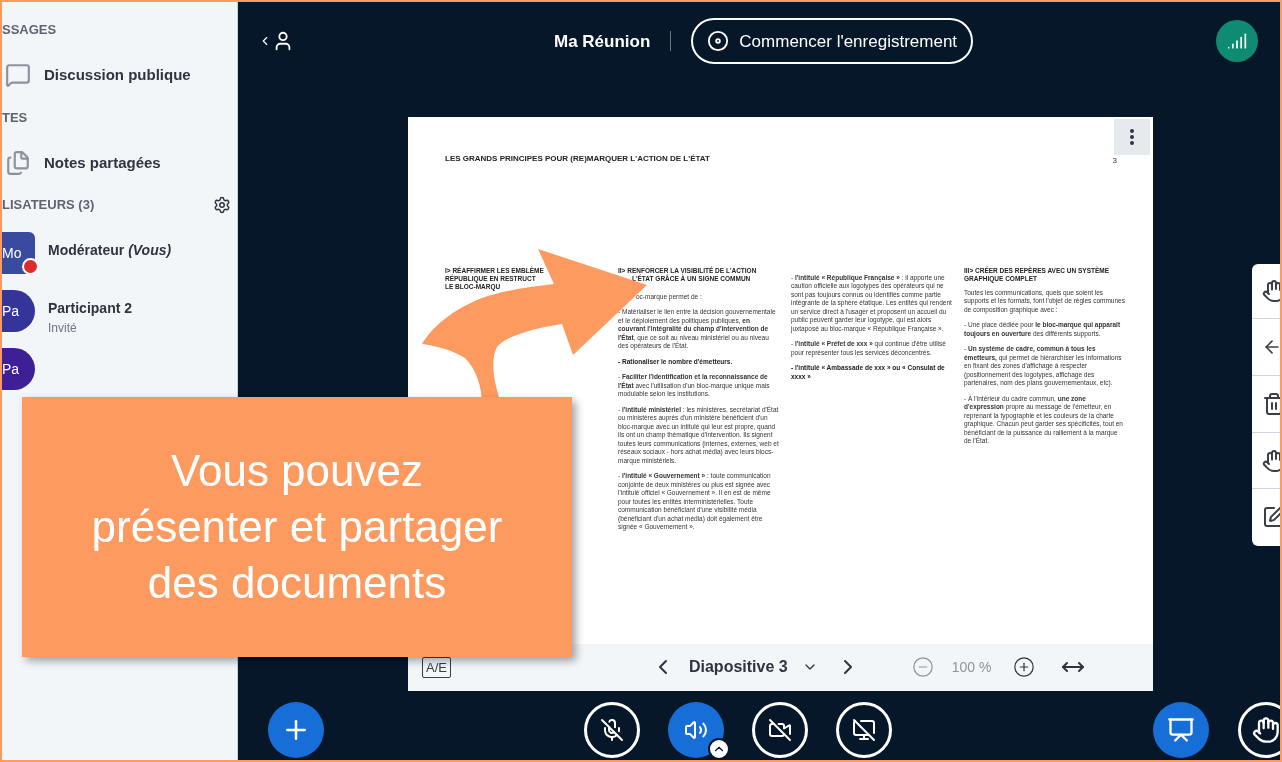 Image resolution: width=1282 pixels, height=762 pixels. What do you see at coordinates (48, 205) in the screenshot?
I see `section-heading: LISATEURS (3)` at bounding box center [48, 205].